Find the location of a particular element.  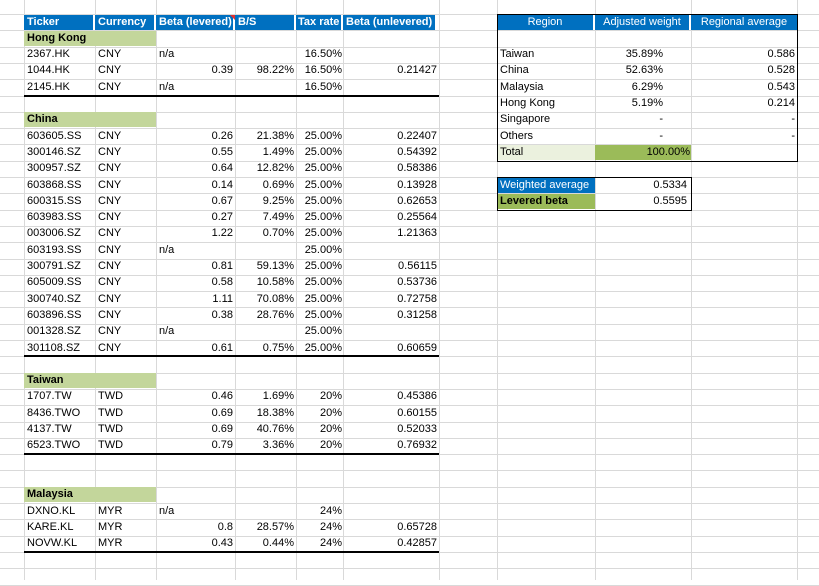

cell-ticker: 301108.SZ is located at coordinates (59, 348).